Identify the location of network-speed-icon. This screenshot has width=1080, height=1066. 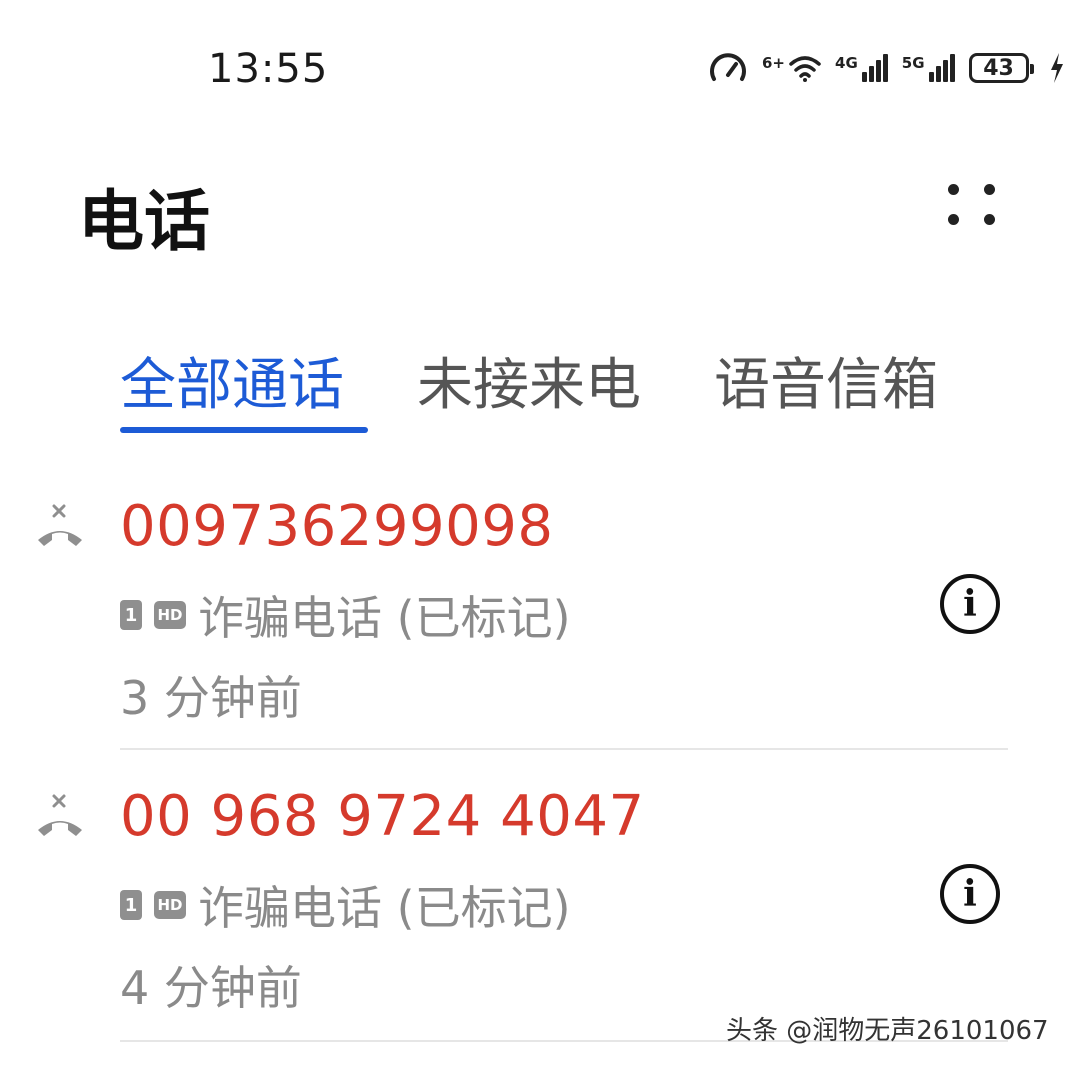
(728, 67).